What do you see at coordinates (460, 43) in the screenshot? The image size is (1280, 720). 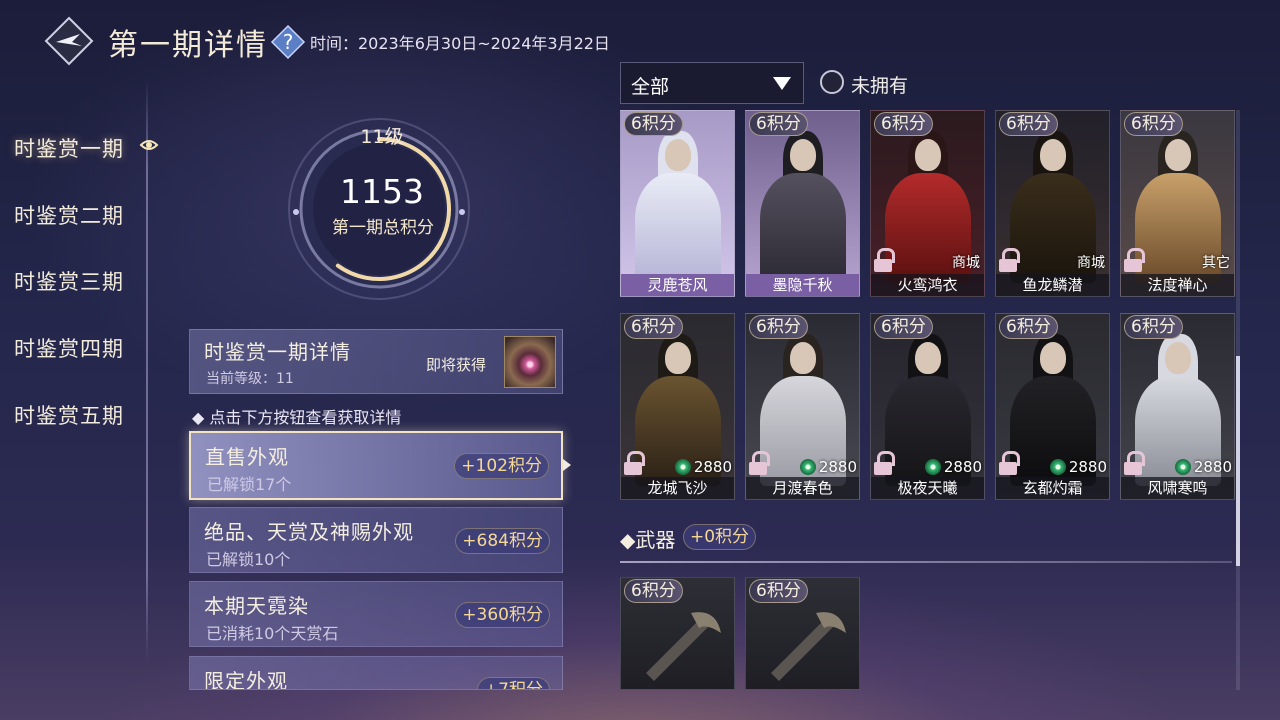 I see `time-range: 时间：2023年6月30日~2024年3月22日` at bounding box center [460, 43].